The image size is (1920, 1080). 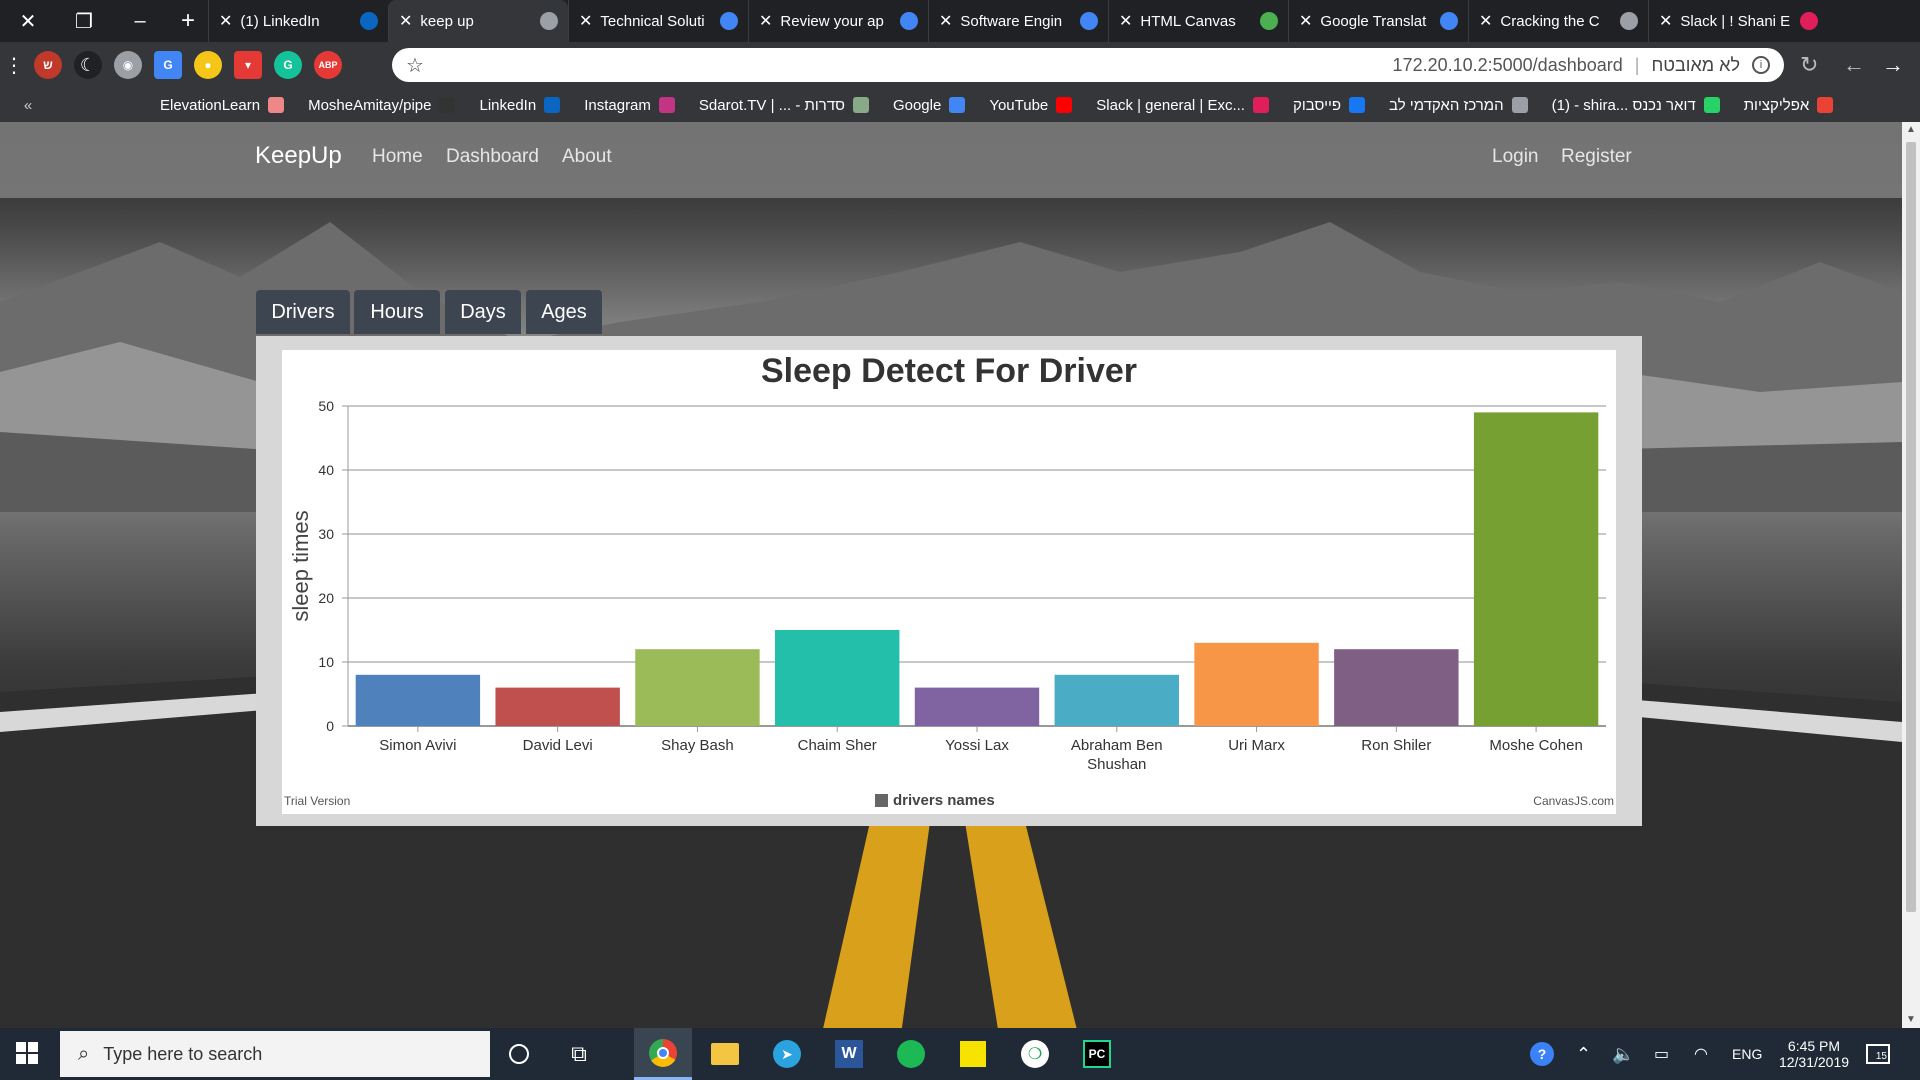 I want to click on clock: 6:45 PM 12/31/2019, so click(x=1814, y=1054).